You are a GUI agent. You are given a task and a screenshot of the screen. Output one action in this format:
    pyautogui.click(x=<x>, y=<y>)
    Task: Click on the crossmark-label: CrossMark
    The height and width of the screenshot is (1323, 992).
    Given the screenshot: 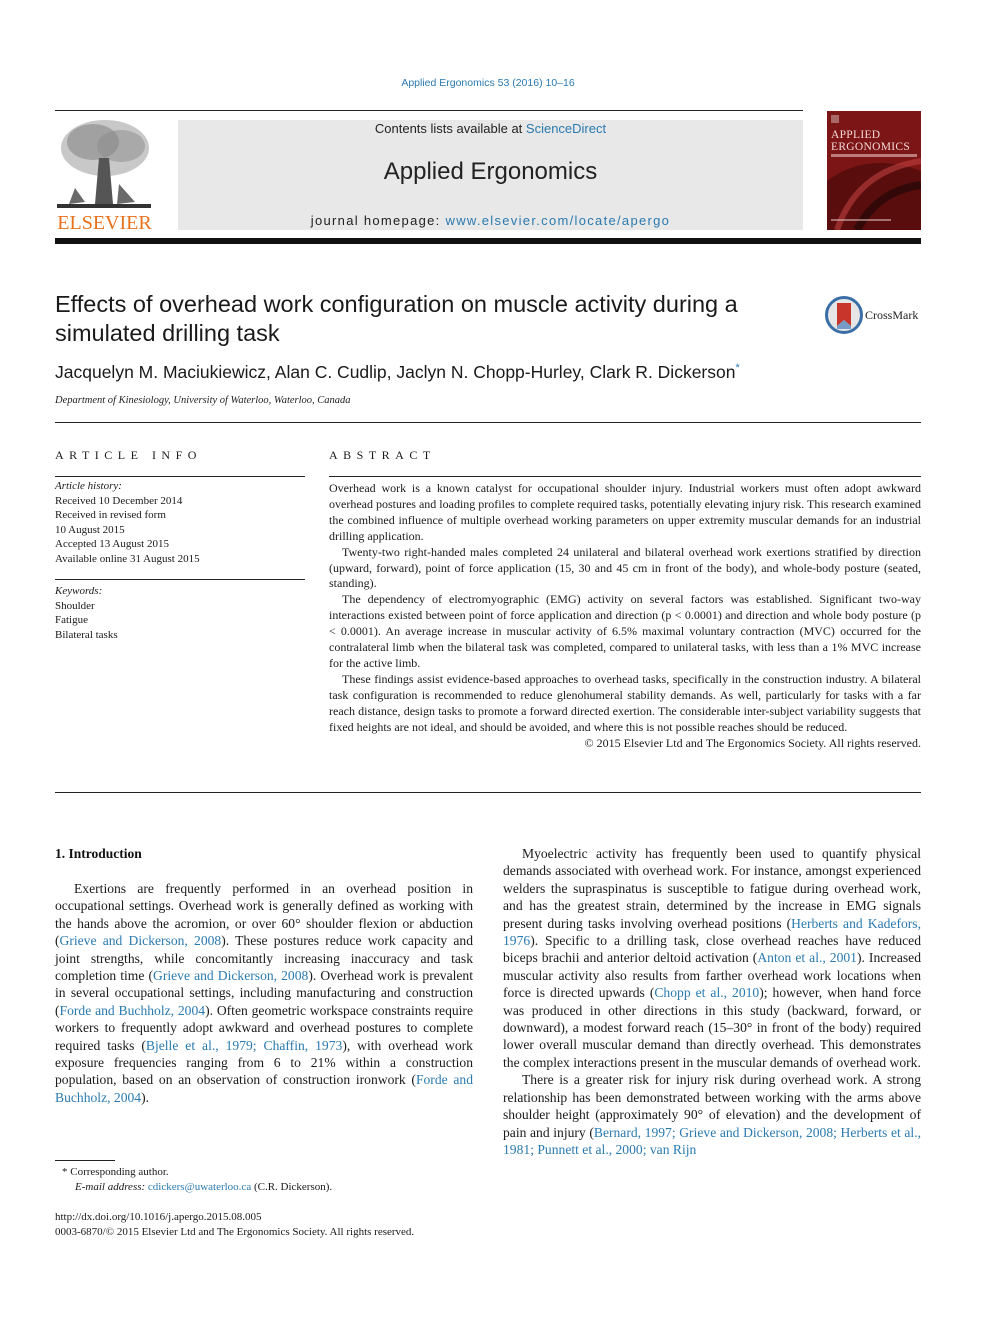 What is the action you would take?
    pyautogui.click(x=892, y=315)
    